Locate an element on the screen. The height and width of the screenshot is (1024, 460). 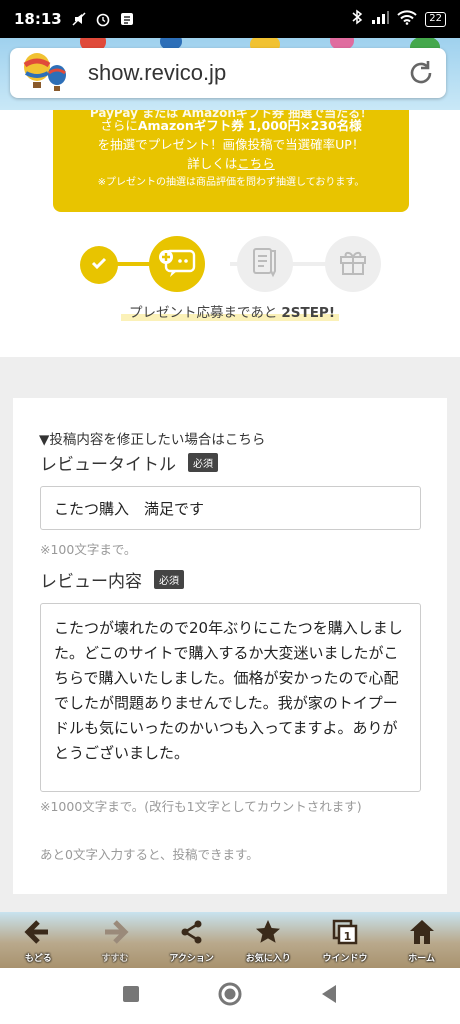
step-4-pending is located at coordinates (353, 264).